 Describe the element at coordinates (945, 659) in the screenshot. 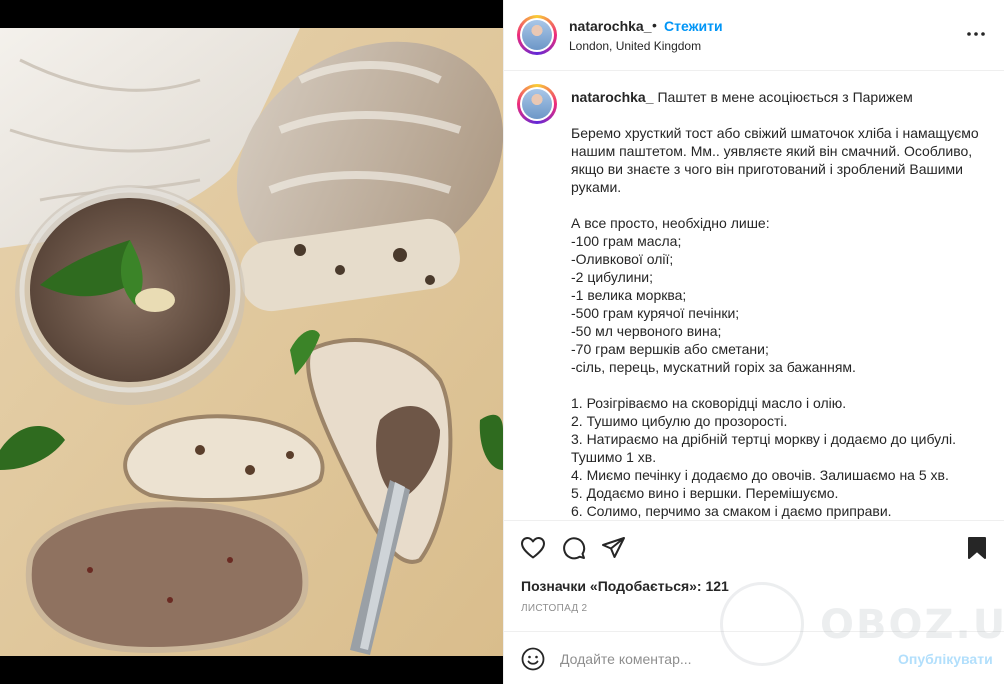

I see `publish-button: Опублікувати` at that location.